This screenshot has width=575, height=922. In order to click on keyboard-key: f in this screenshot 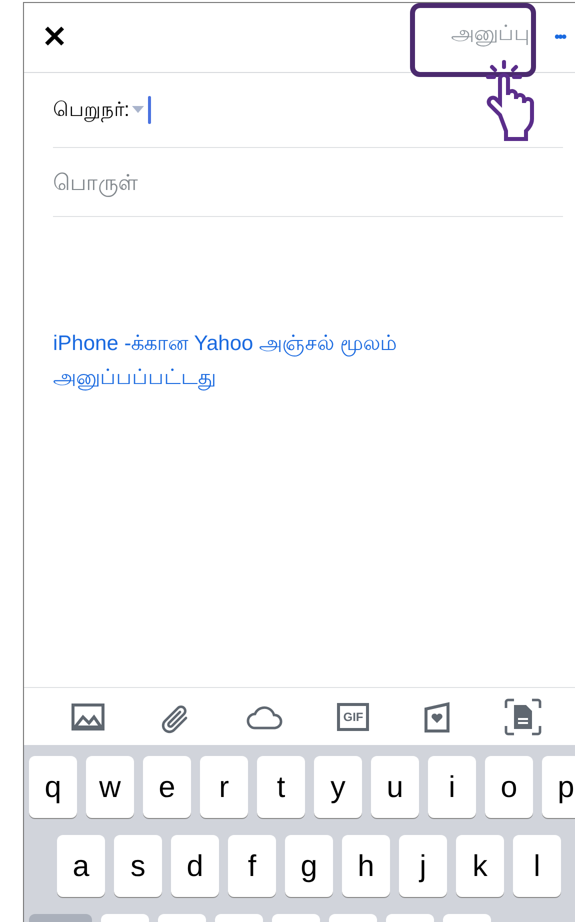, I will do `click(252, 866)`.